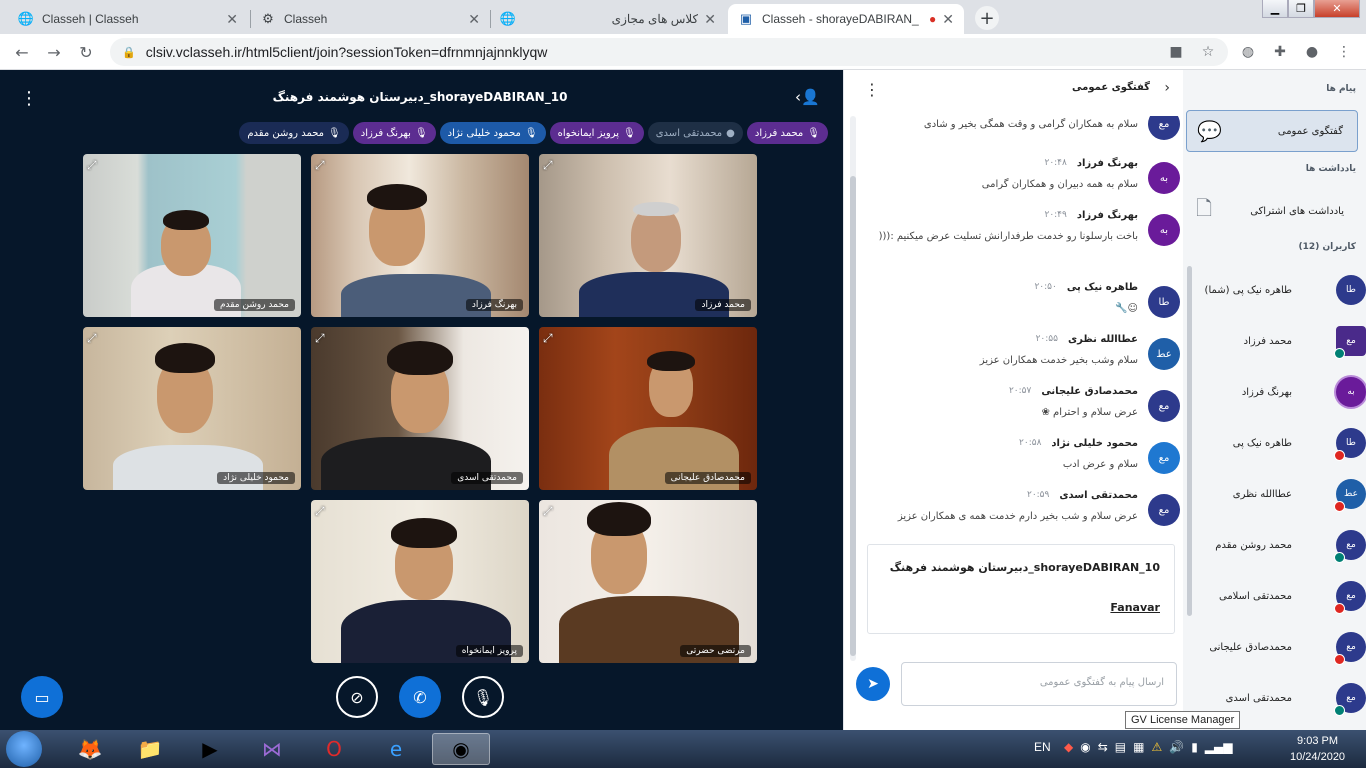  Describe the element at coordinates (648, 235) in the screenshot. I see `video-tile: ⤢ محمد فرزاد` at that location.